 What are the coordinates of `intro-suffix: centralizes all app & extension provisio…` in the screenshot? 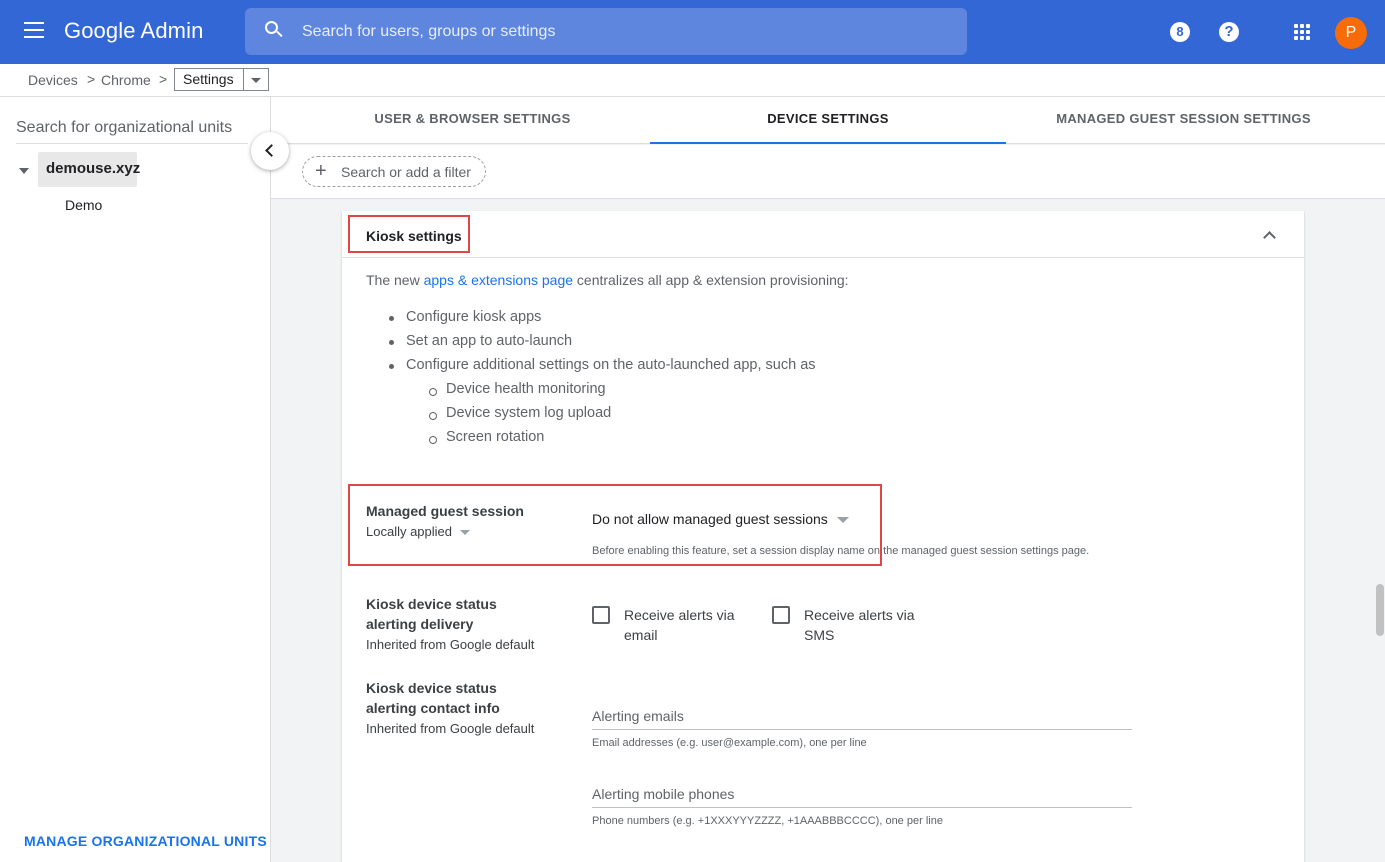 It's located at (711, 280).